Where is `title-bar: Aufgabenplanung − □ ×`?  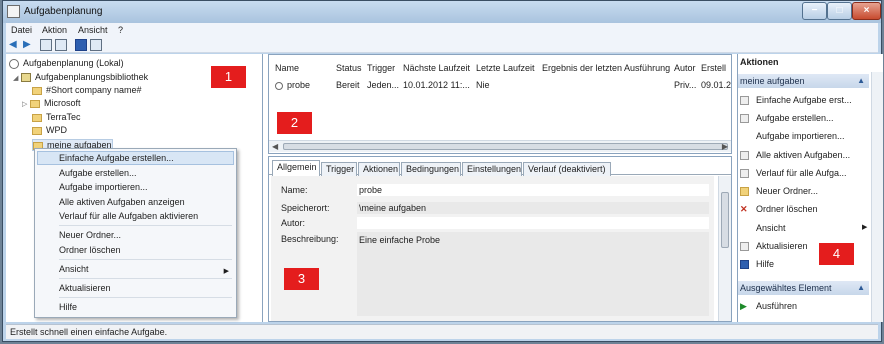
title-bar: Aufgabenplanung − □ × is located at coordinates (442, 12).